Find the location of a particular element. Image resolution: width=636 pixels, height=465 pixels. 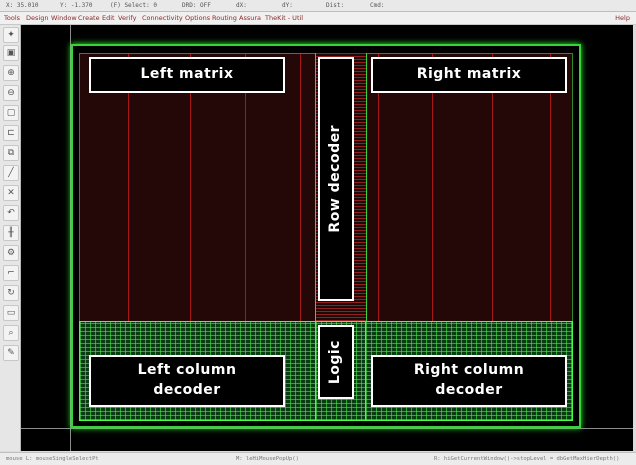

row-decoder-label: Row decoder is located at coordinates (336, 179).